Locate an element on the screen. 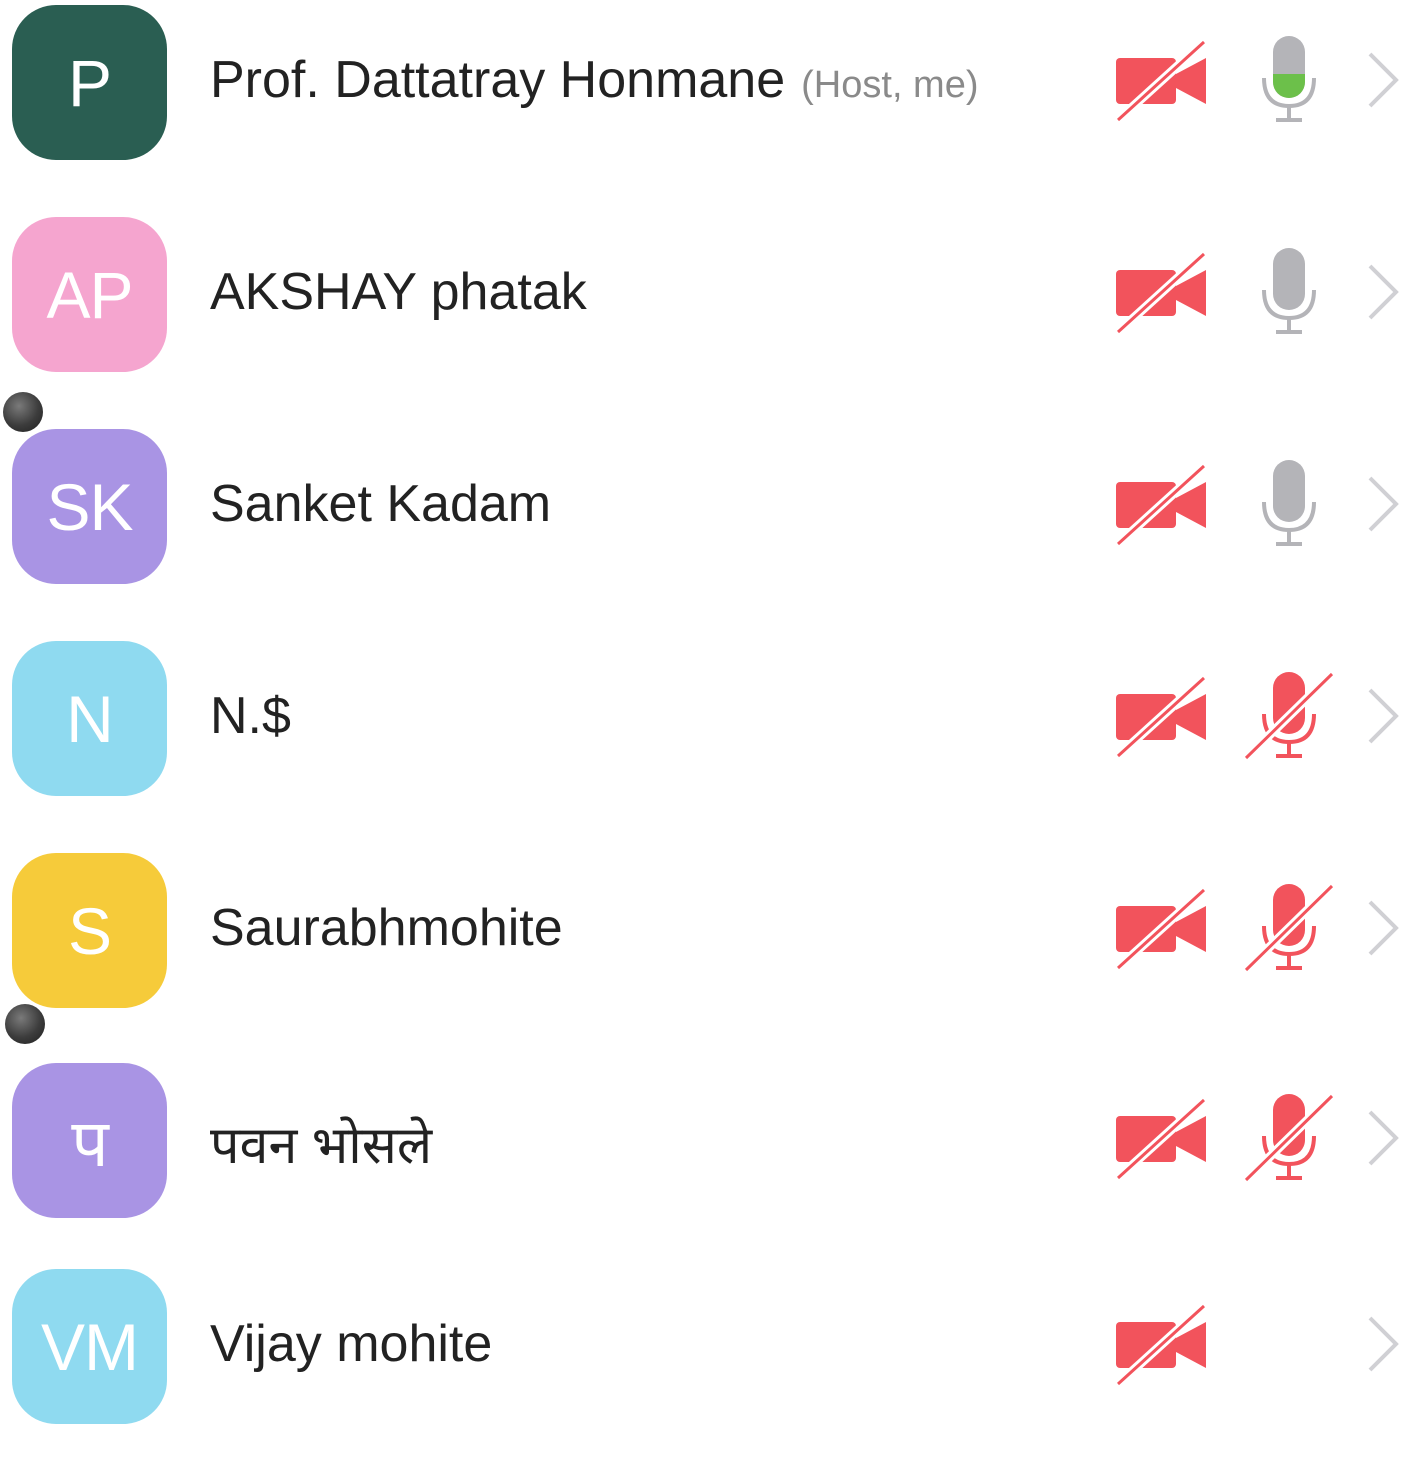 This screenshot has width=1420, height=1464. participant-name-group: Sanket Kadam is located at coordinates (380, 509).